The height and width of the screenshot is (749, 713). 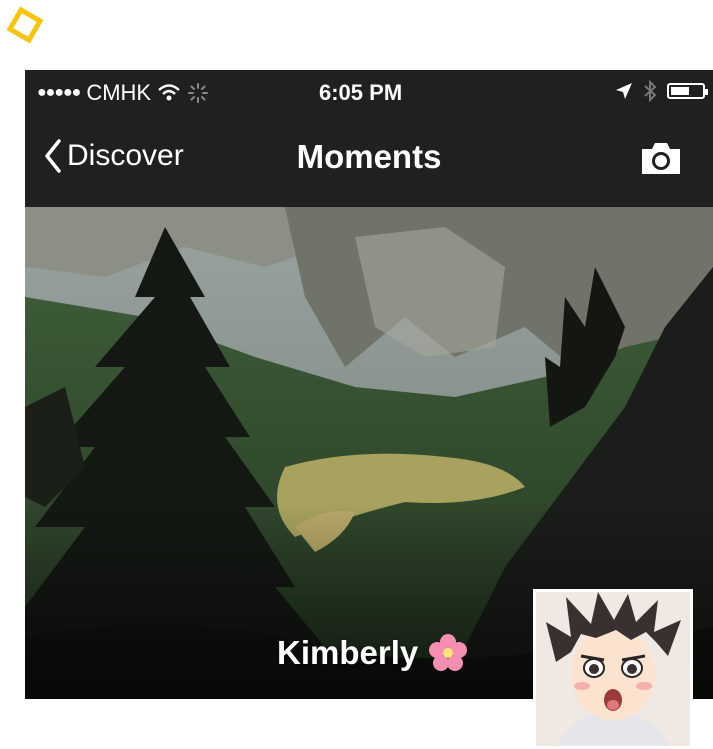 I want to click on status-right-icons, so click(x=661, y=91).